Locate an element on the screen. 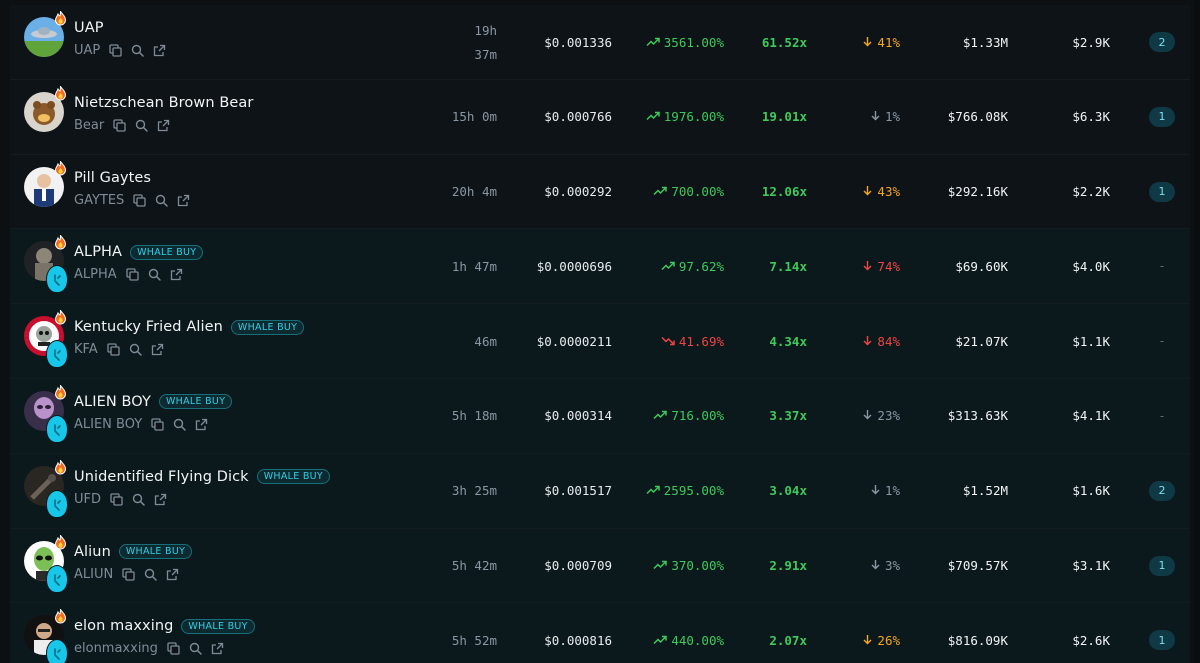 The width and height of the screenshot is (1200, 663). multiplier-value: 3.04x is located at coordinates (788, 491).